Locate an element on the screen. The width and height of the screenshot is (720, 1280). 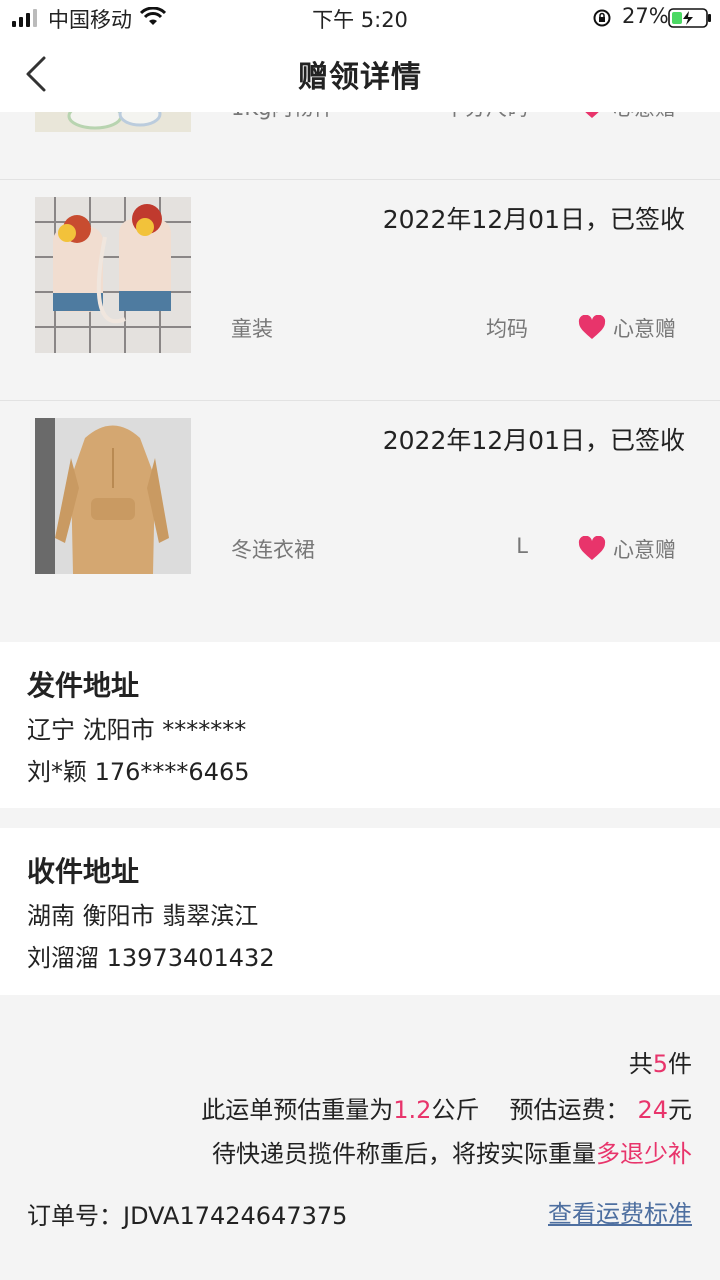
page-title: 赠领详情 is located at coordinates (360, 77).